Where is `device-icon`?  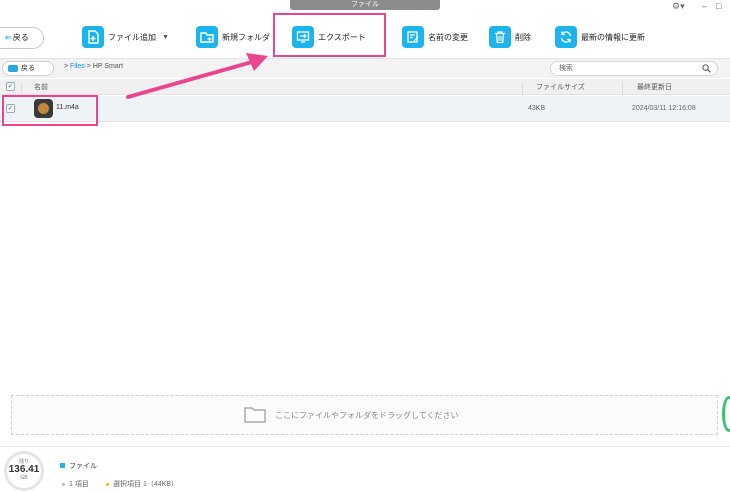 device-icon is located at coordinates (13, 68).